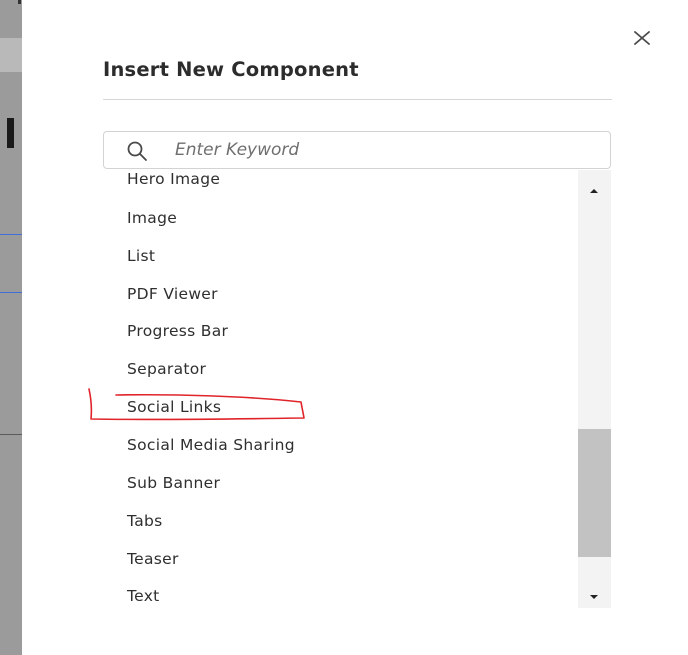 This screenshot has height=655, width=688. Describe the element at coordinates (137, 151) in the screenshot. I see `search-icon` at that location.